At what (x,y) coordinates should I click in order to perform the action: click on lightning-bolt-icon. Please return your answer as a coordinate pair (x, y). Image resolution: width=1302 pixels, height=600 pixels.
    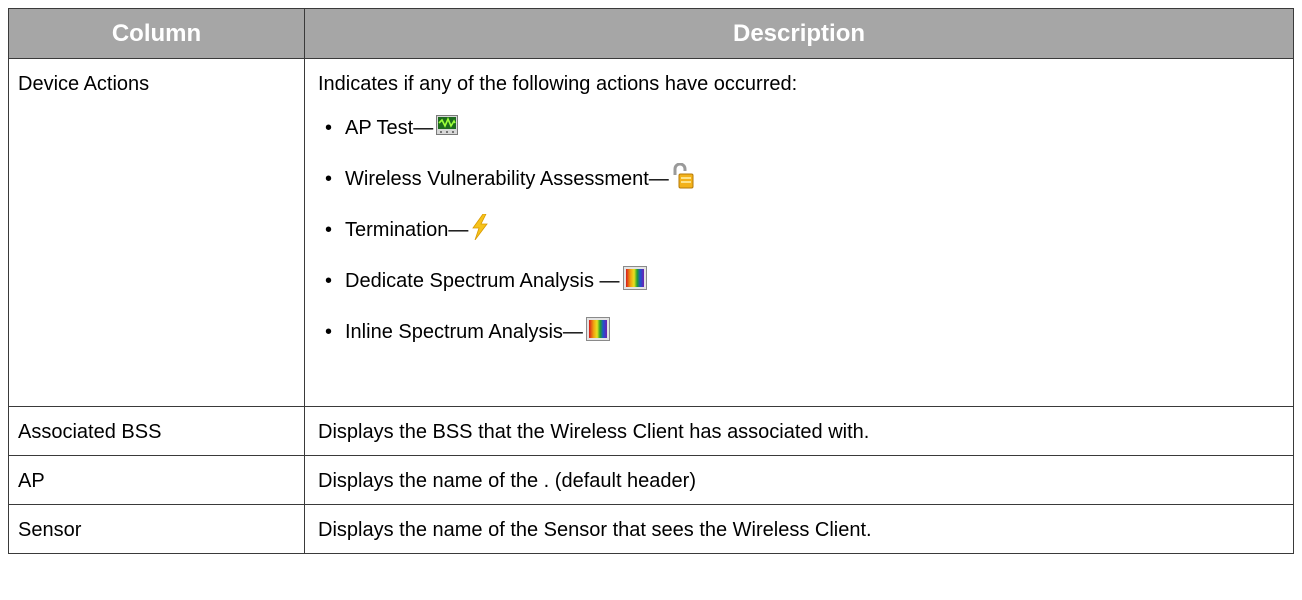
    Looking at the image, I should click on (480, 229).